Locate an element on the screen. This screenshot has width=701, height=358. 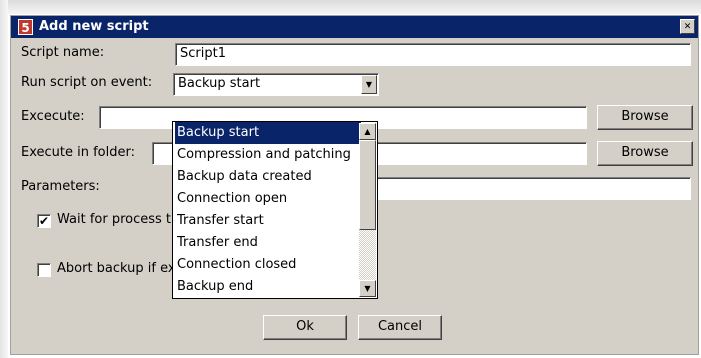
run-on-event-select: Backup start ▼ is located at coordinates (276, 84).